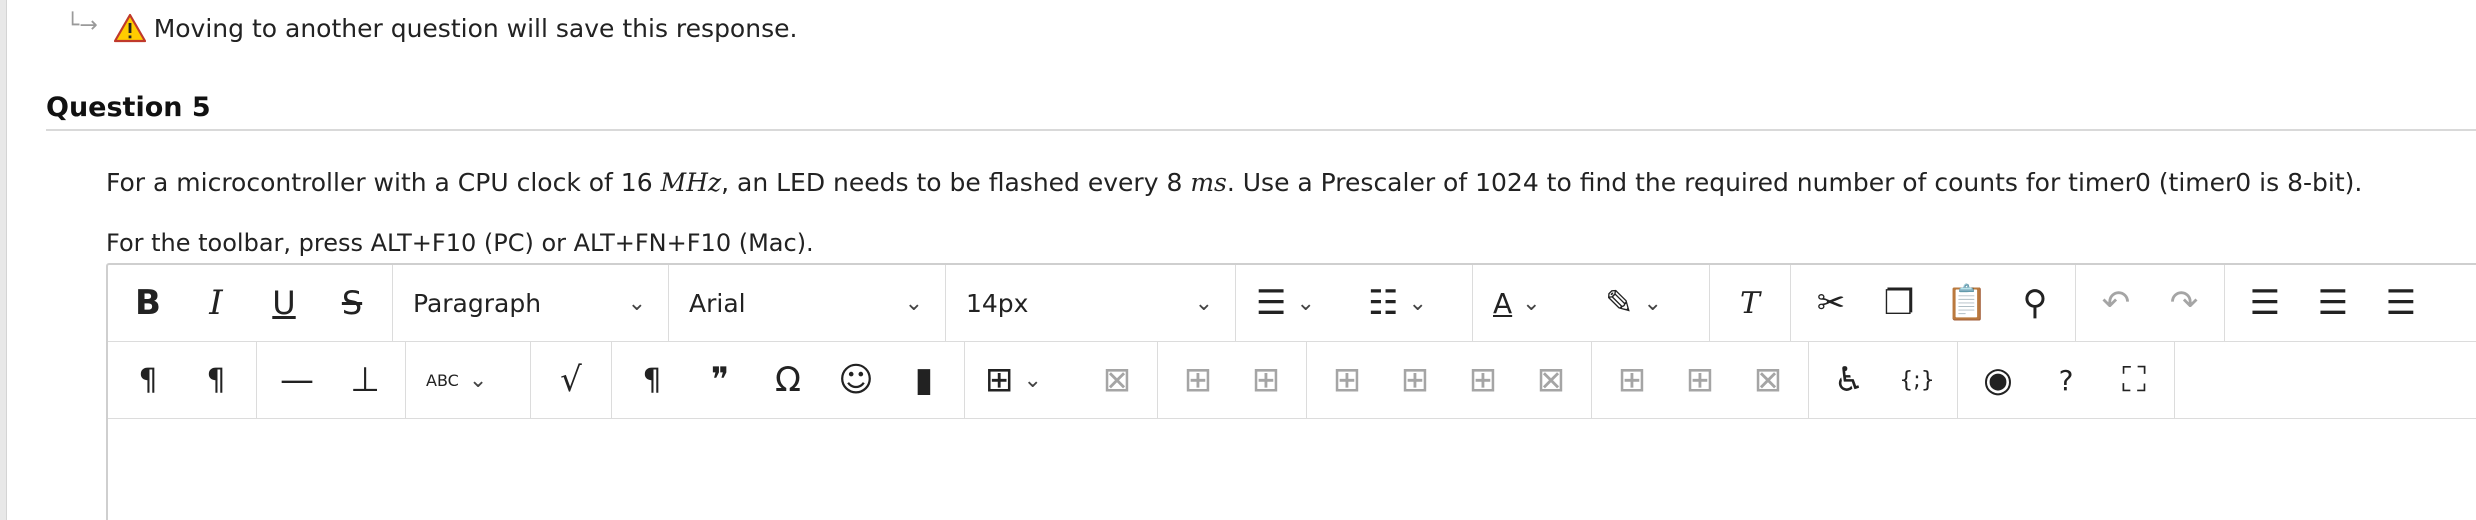 The height and width of the screenshot is (520, 2476). What do you see at coordinates (1998, 380) in the screenshot?
I see `preview-icon: ◉` at bounding box center [1998, 380].